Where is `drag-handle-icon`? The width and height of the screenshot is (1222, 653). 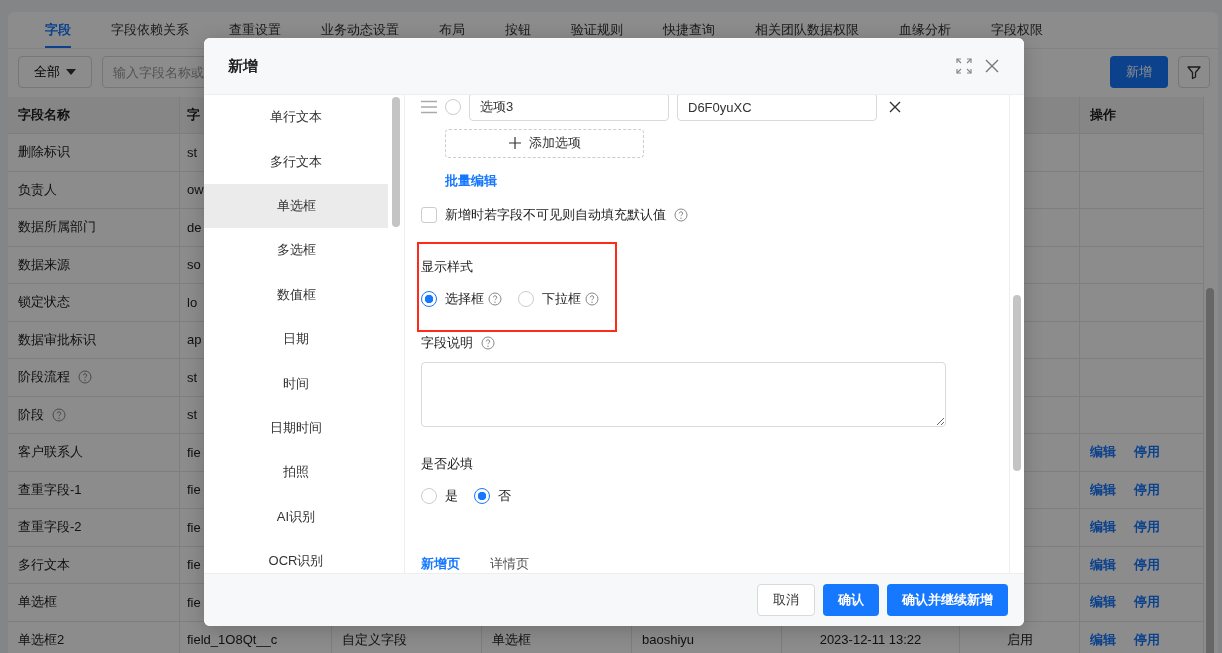 drag-handle-icon is located at coordinates (429, 107).